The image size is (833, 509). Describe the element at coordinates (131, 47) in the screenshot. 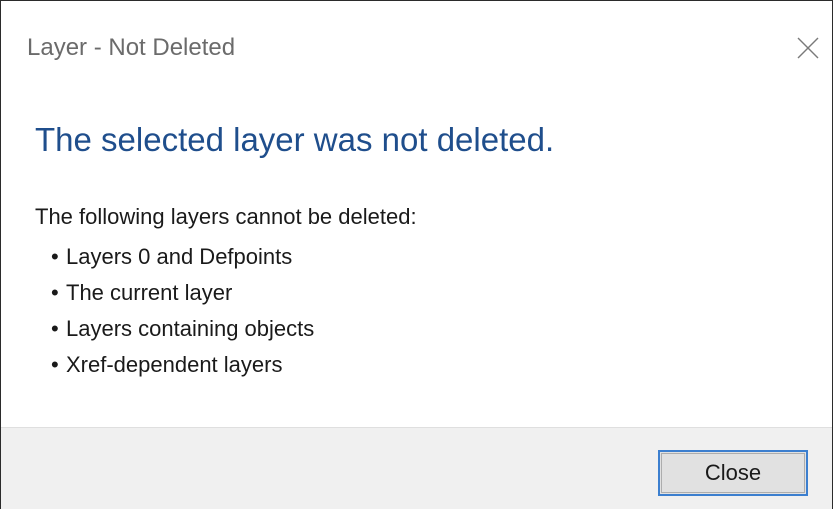

I see `dialog-title: Layer - Not Deleted` at that location.